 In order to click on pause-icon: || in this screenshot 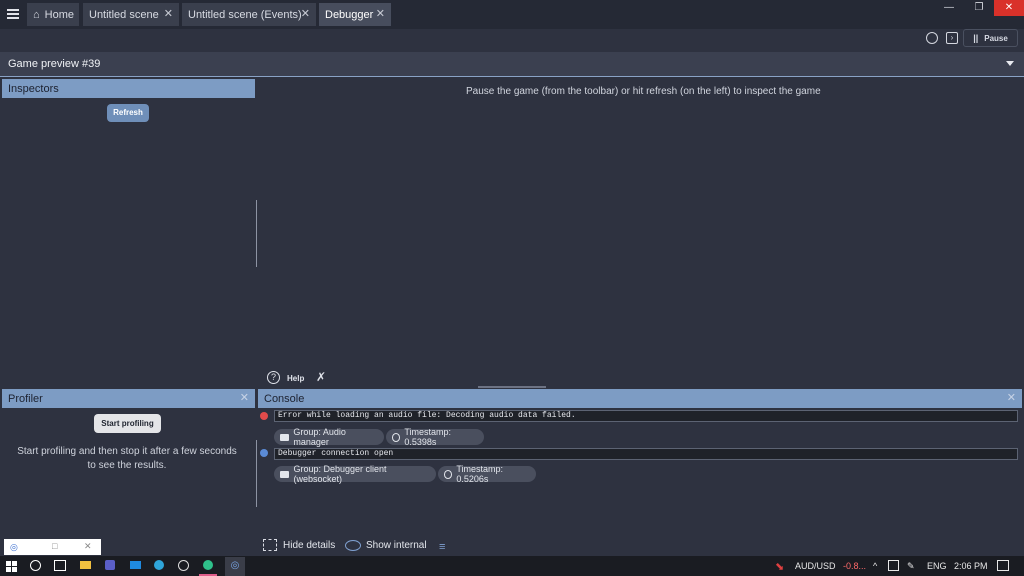, I will do `click(976, 38)`.